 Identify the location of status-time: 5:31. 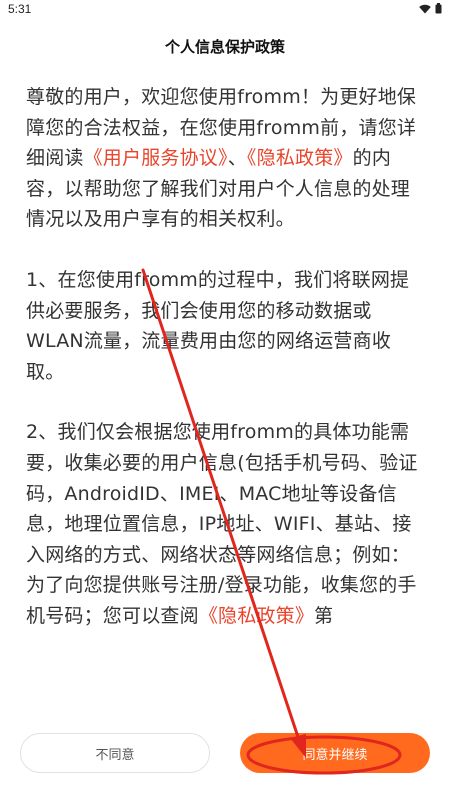
(20, 9).